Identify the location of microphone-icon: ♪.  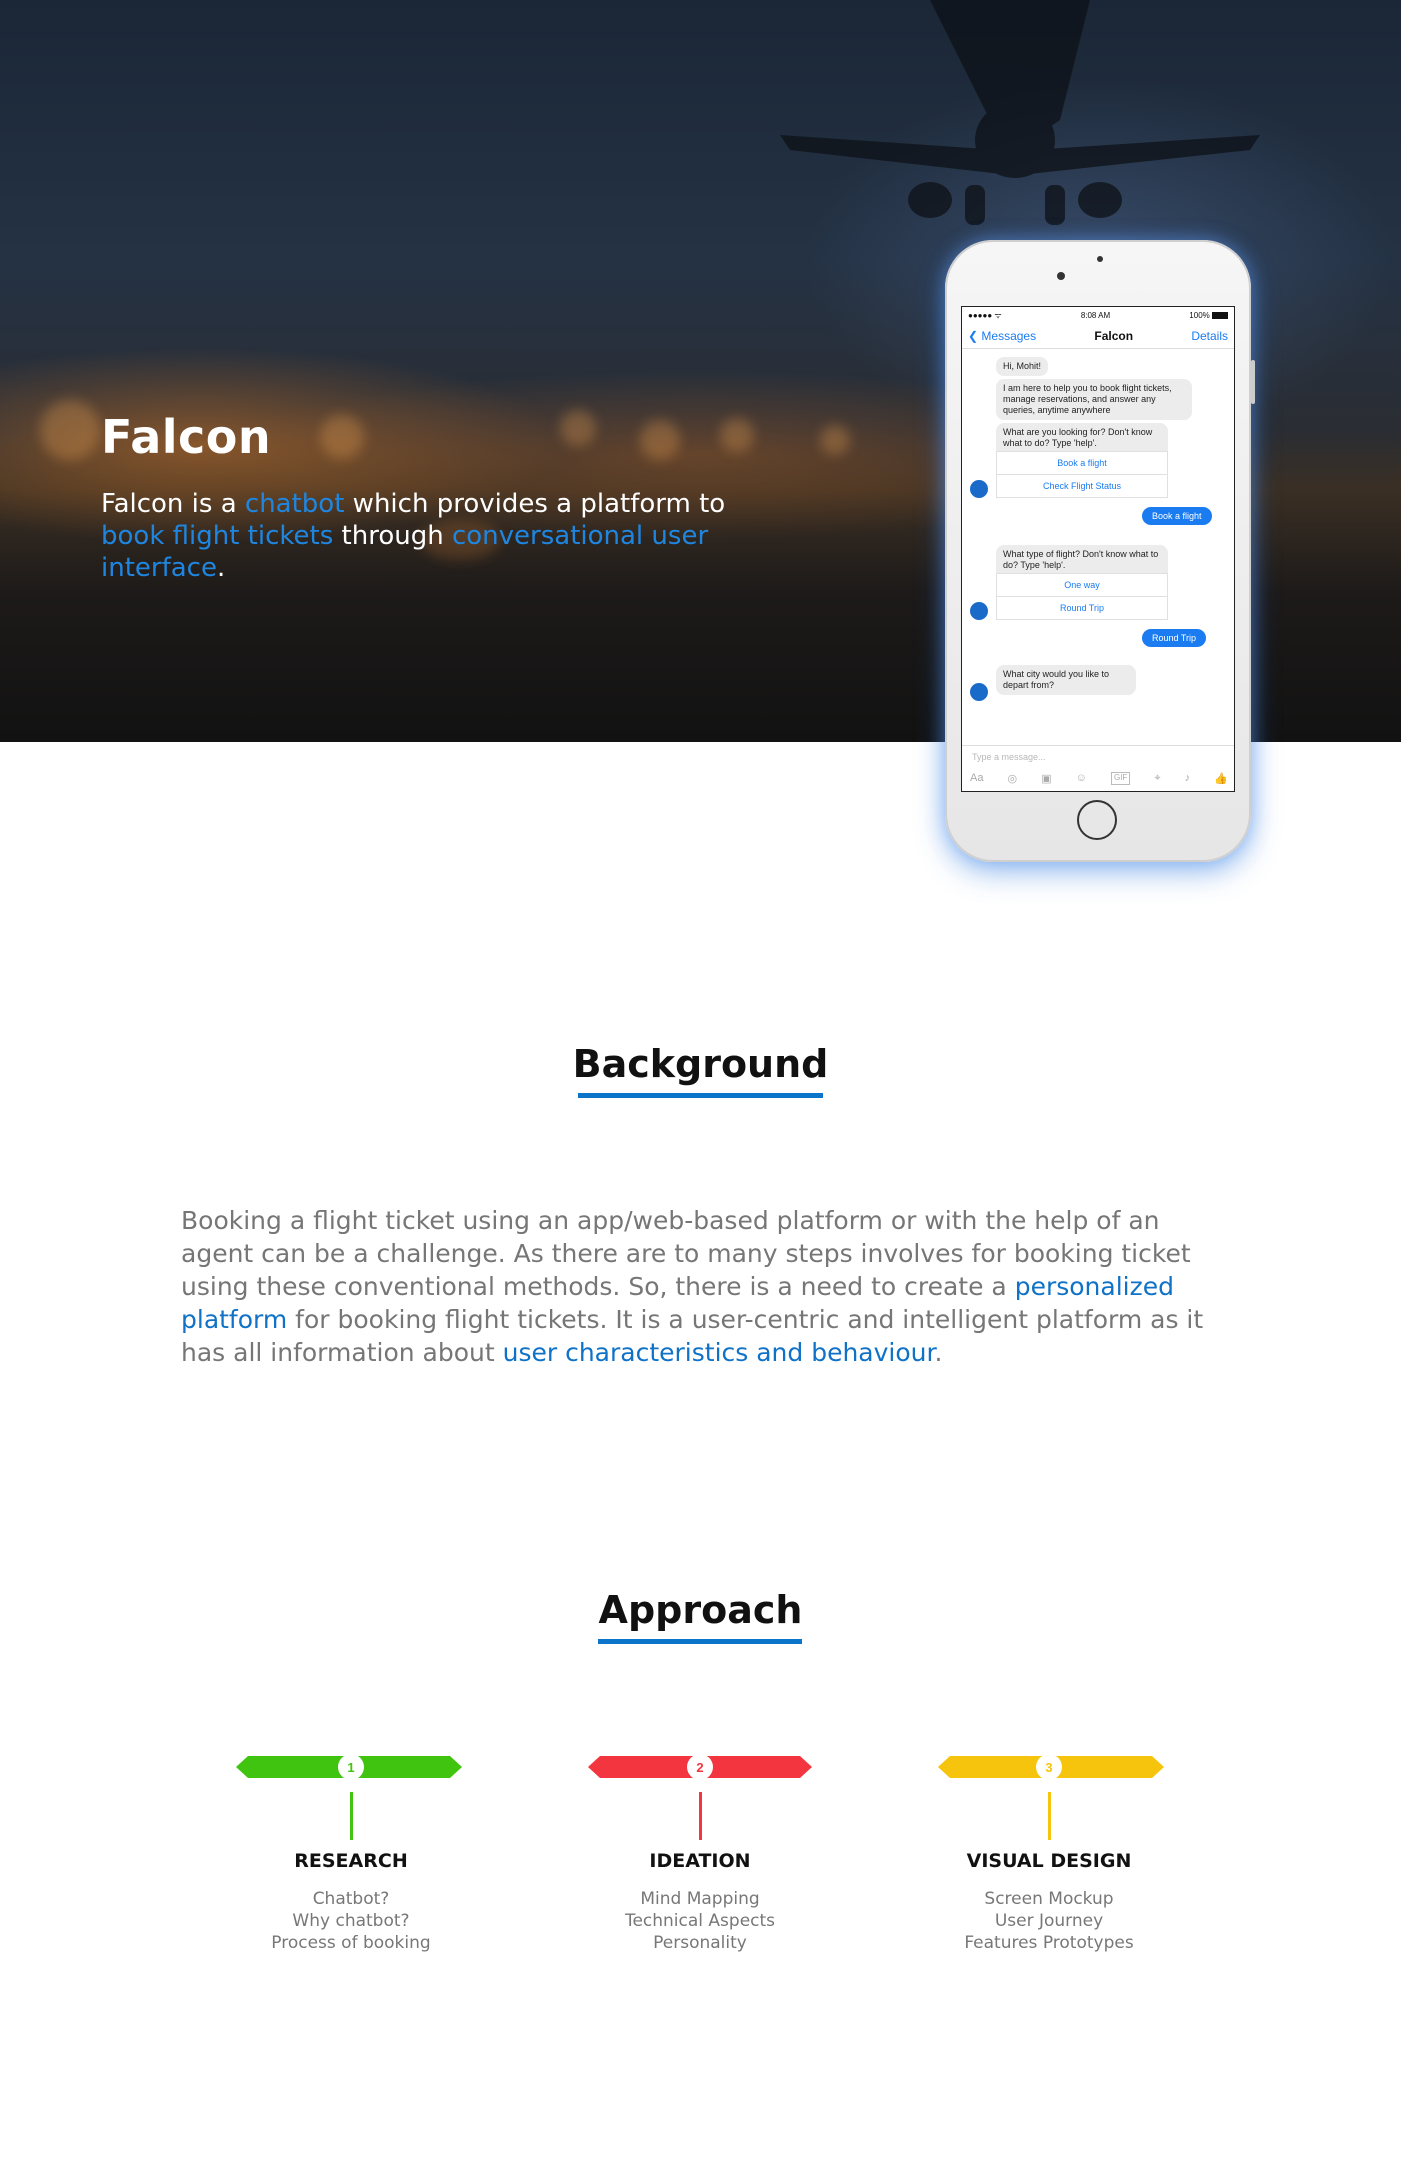
(1188, 778).